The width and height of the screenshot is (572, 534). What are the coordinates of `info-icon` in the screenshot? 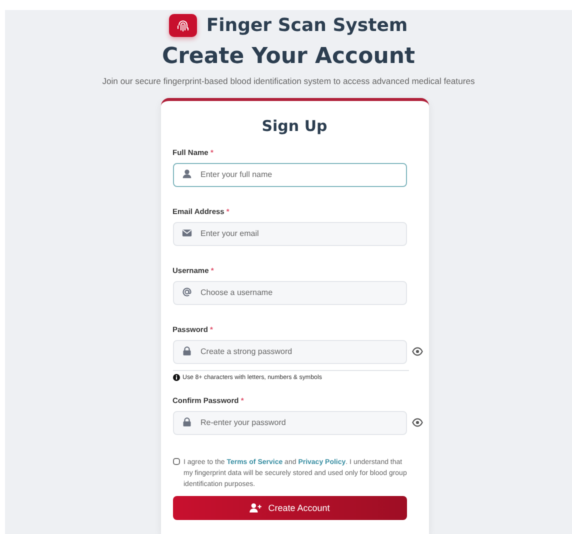 It's located at (176, 377).